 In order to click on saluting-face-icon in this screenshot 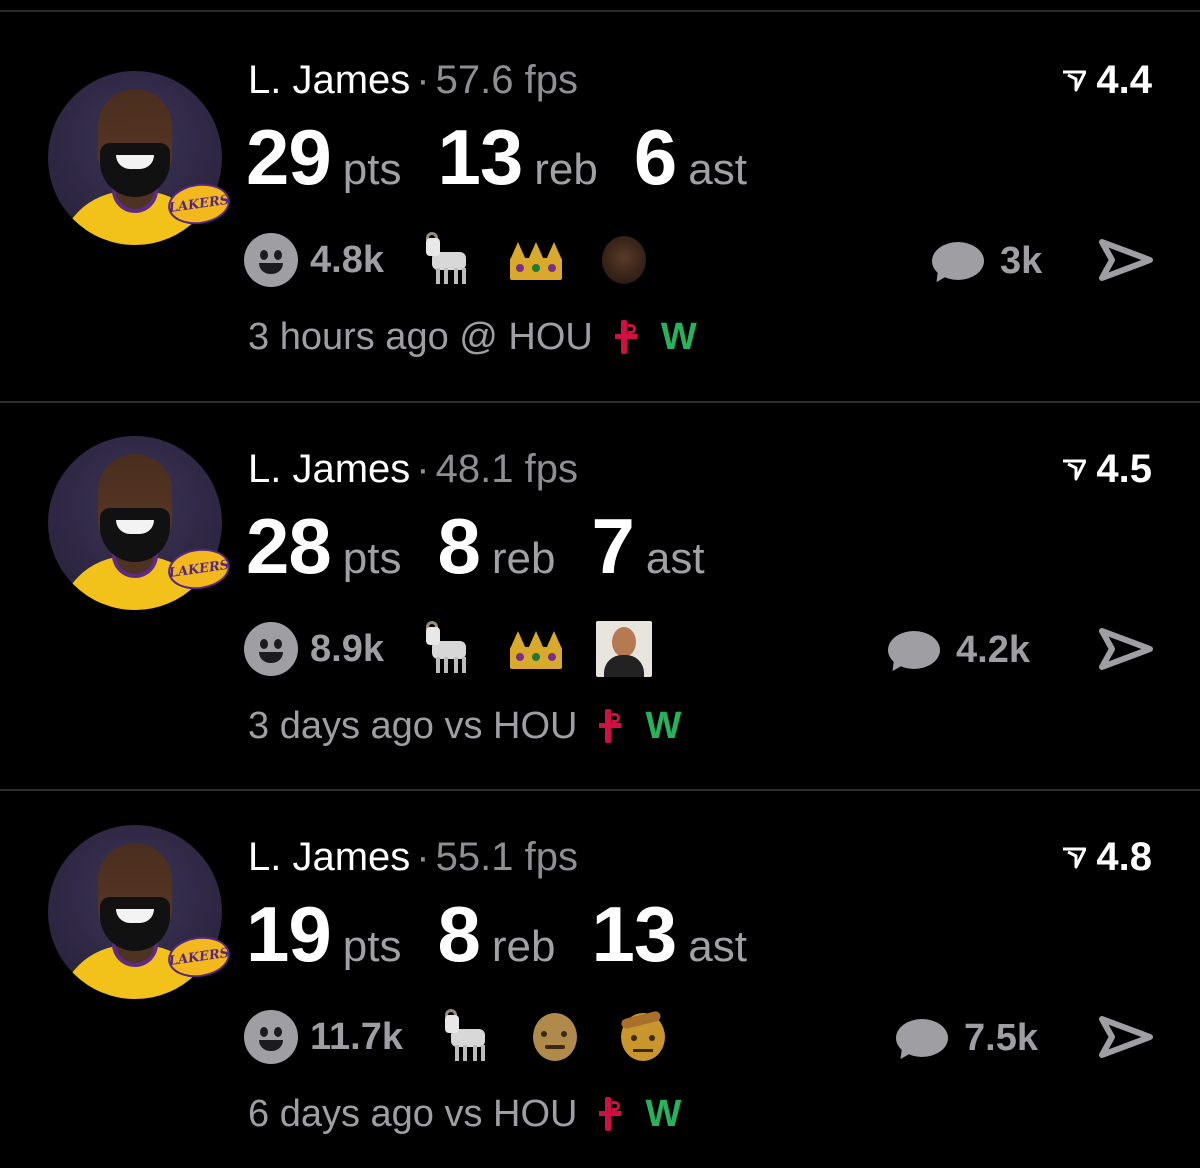, I will do `click(643, 1037)`.